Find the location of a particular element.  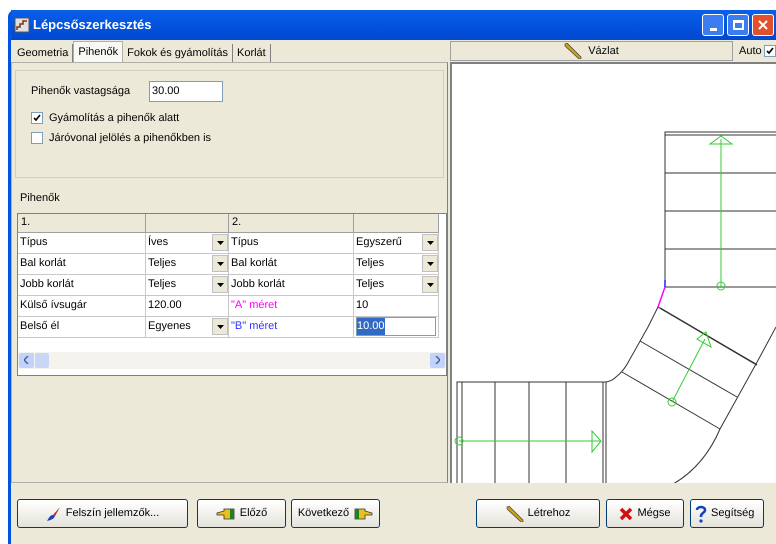

scroll-right-button is located at coordinates (437, 360).